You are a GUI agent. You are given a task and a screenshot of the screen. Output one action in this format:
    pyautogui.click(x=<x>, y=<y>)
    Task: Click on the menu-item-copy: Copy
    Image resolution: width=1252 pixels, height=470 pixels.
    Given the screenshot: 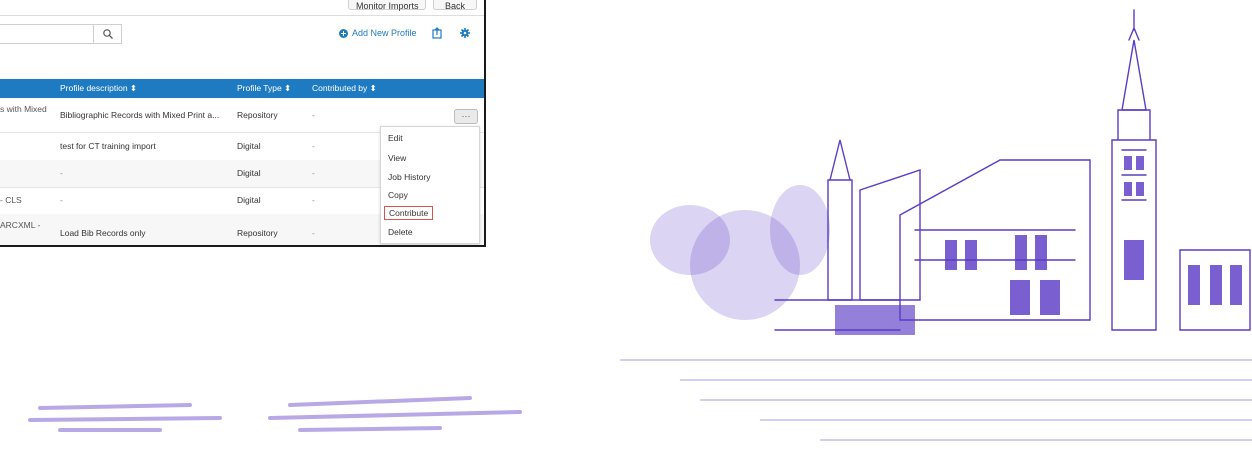 What is the action you would take?
    pyautogui.click(x=398, y=195)
    